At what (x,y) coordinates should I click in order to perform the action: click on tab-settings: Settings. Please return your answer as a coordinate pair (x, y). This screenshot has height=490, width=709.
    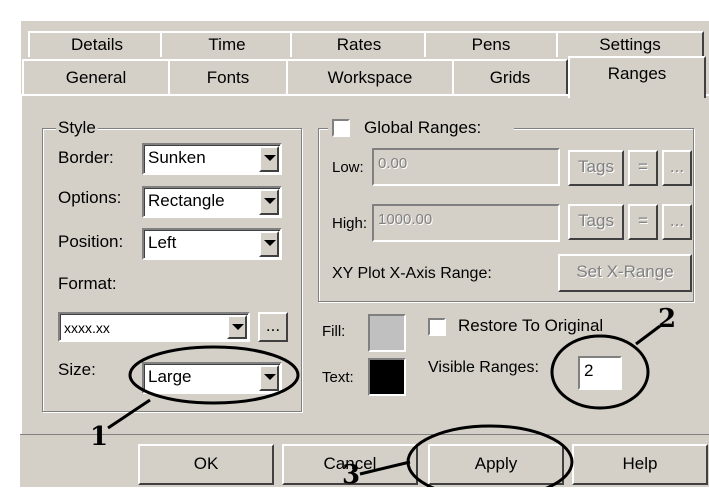
    Looking at the image, I should click on (630, 44).